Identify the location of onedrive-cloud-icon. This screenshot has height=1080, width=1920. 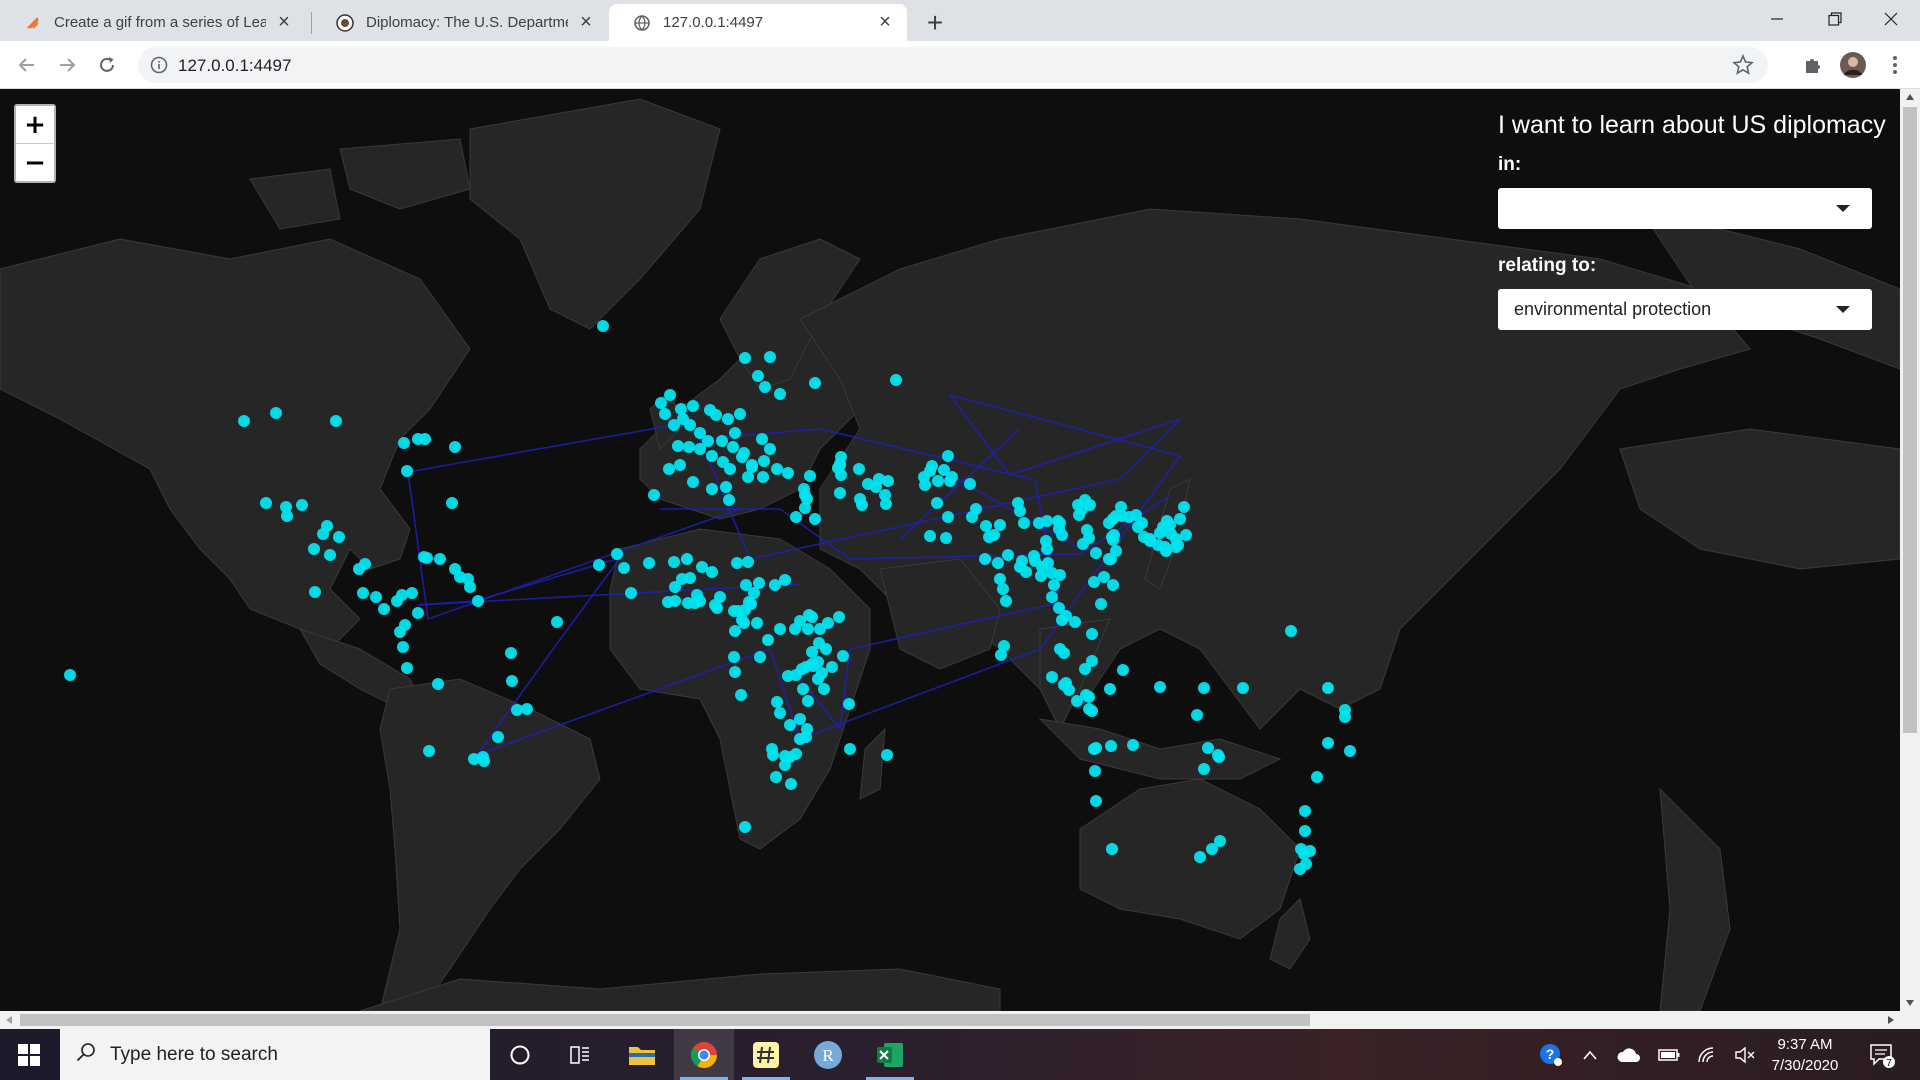
(1629, 1054).